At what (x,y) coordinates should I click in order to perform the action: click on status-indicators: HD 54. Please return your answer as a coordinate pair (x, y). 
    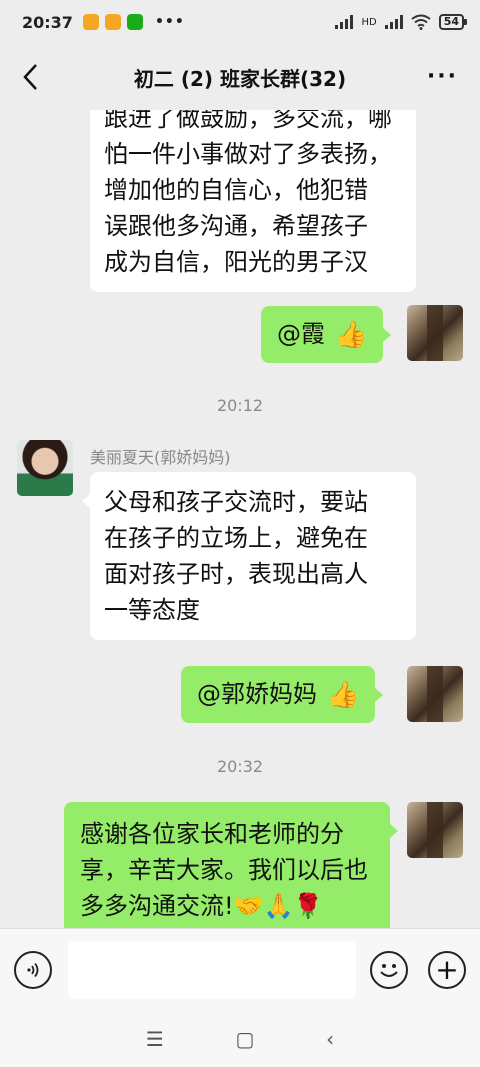
    Looking at the image, I should click on (401, 22).